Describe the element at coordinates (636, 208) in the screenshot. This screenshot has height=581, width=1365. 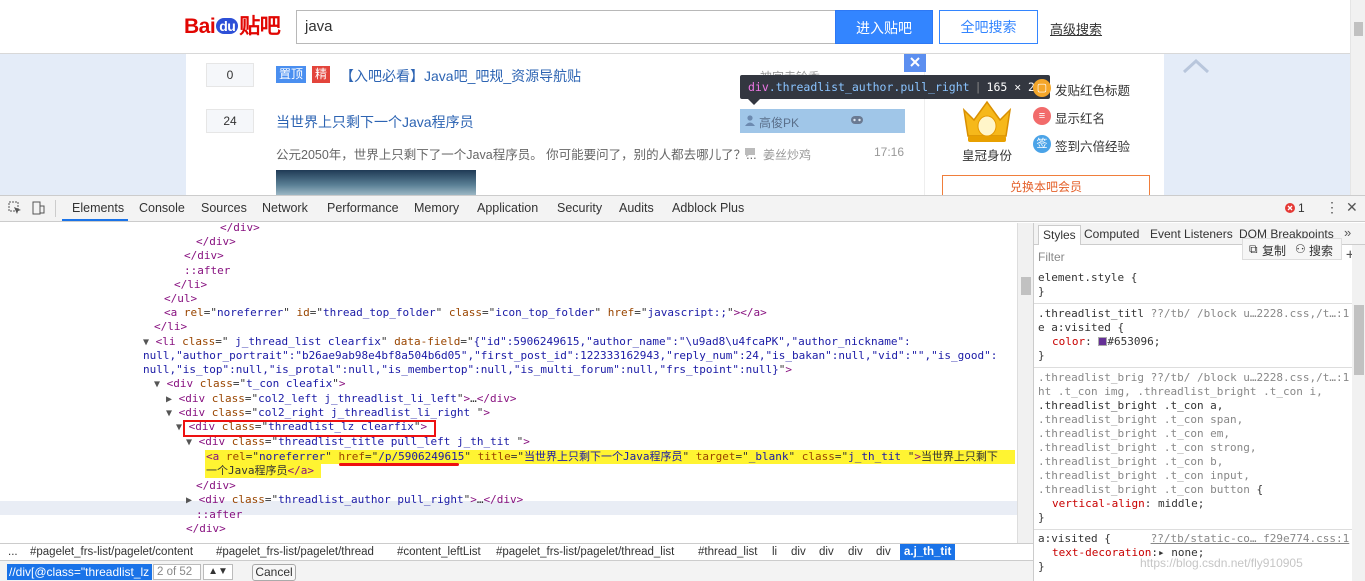
I see `tab-audits: Audits` at that location.